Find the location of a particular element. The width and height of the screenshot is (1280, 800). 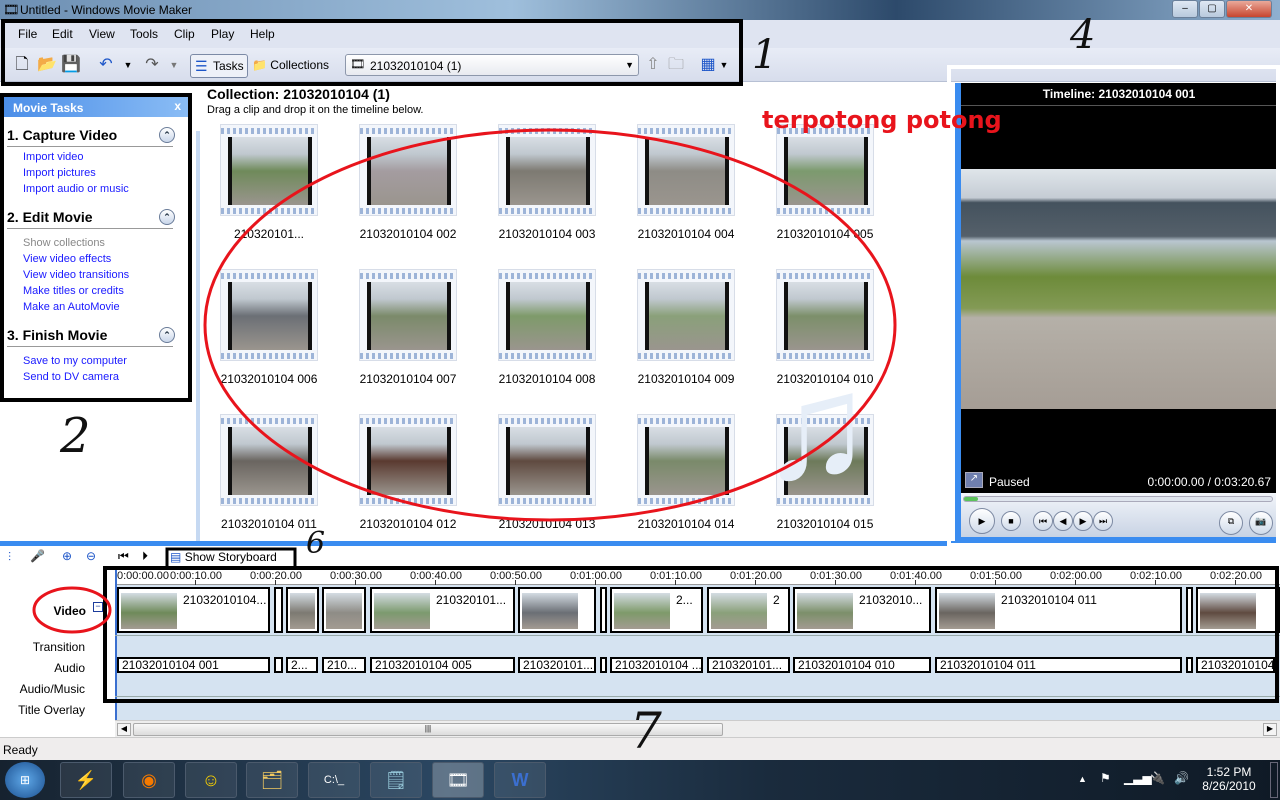

up-one-level-icon: ⇧ is located at coordinates (653, 66).